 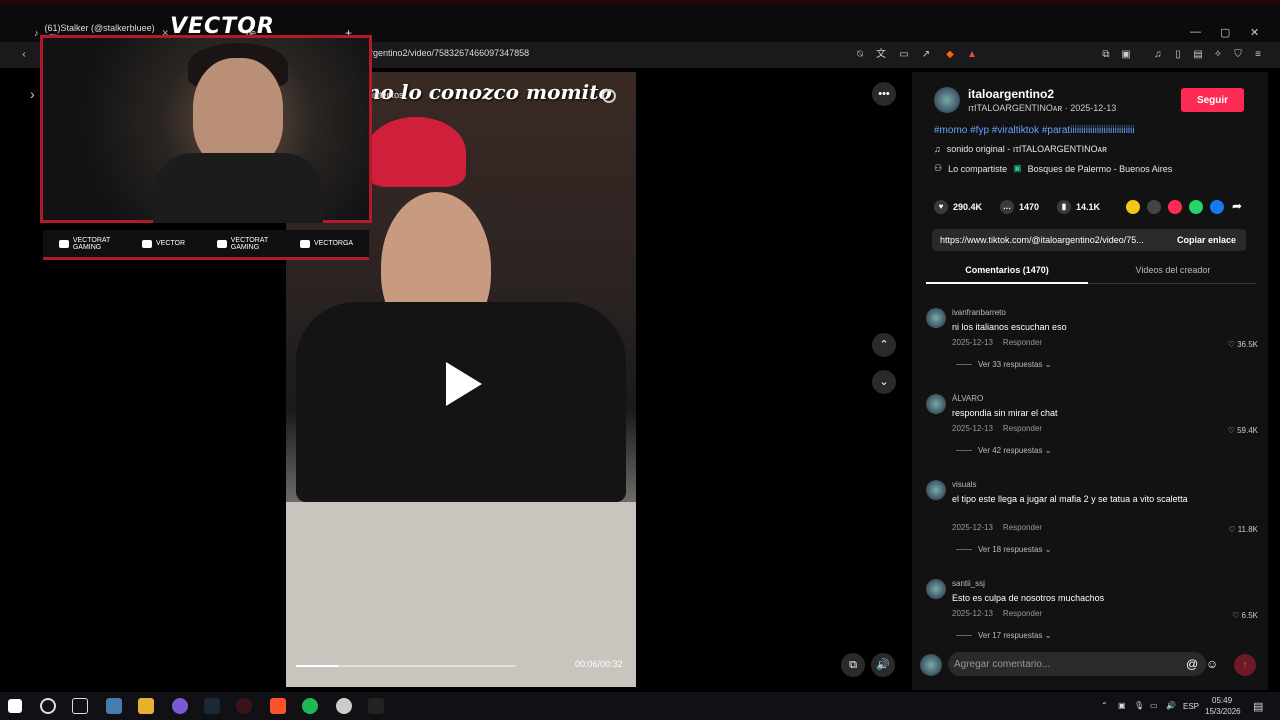 I want to click on wallet-icon: ▣, so click(x=1126, y=55).